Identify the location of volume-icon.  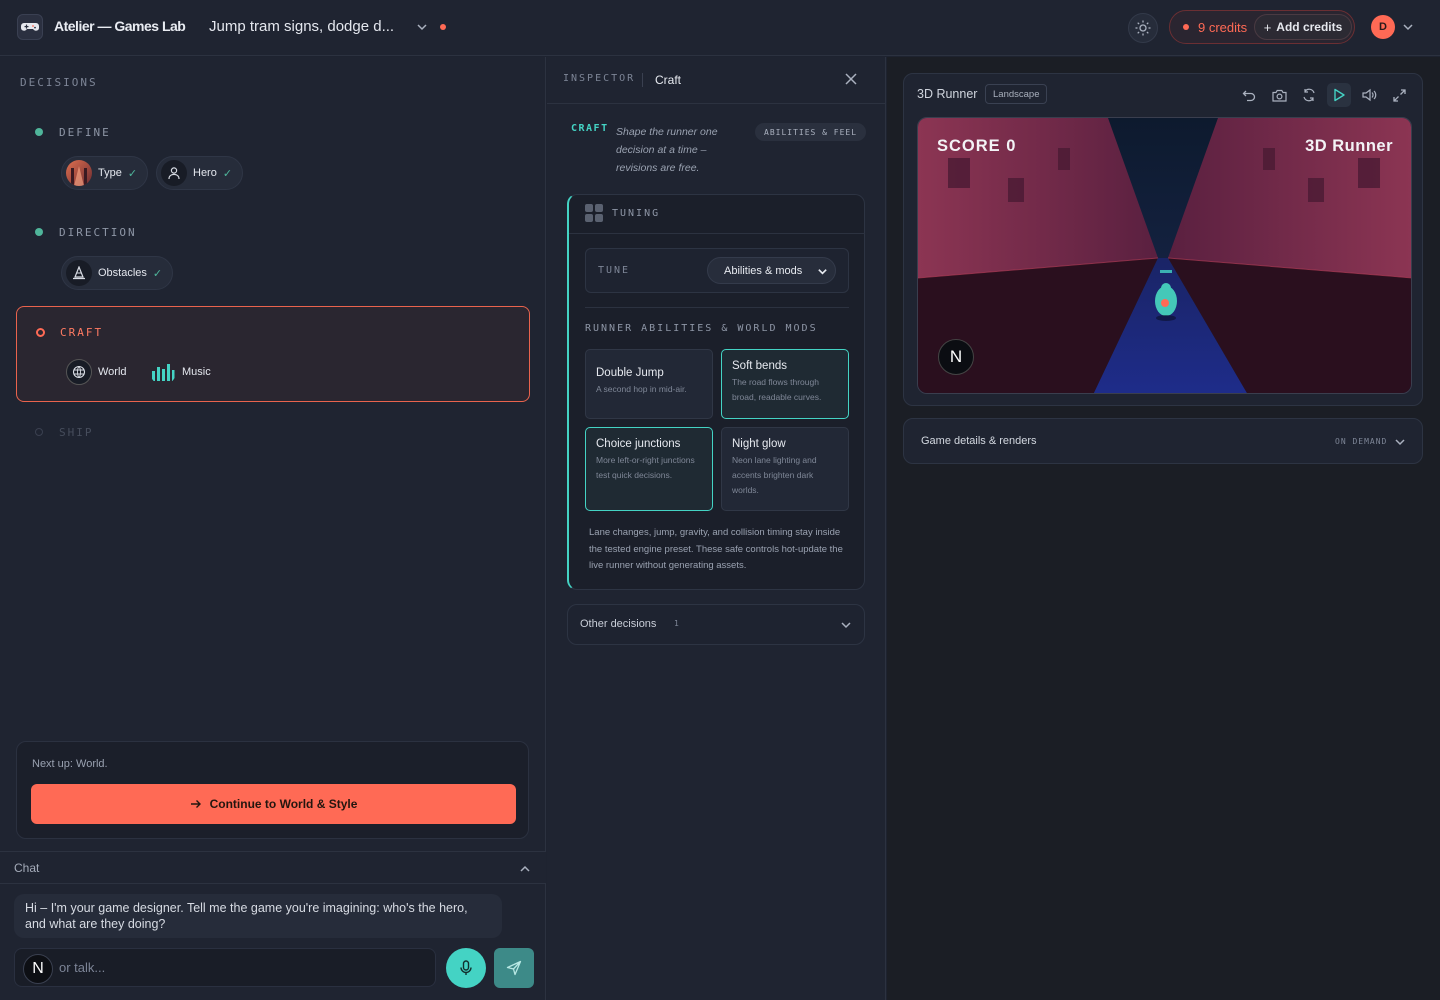
(1369, 95).